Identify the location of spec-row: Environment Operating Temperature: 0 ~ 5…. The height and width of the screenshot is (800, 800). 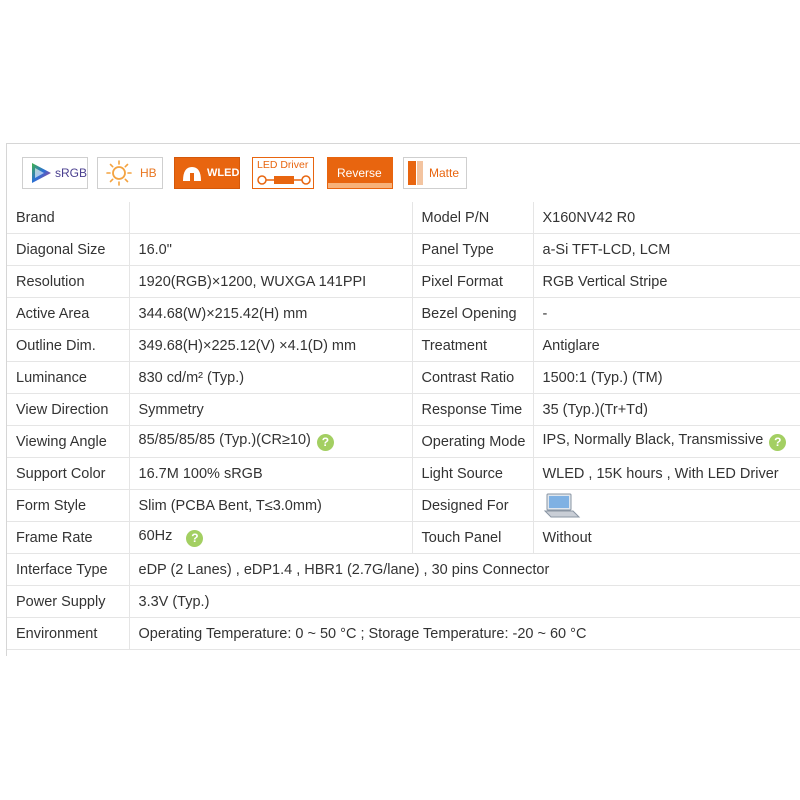
(403, 633).